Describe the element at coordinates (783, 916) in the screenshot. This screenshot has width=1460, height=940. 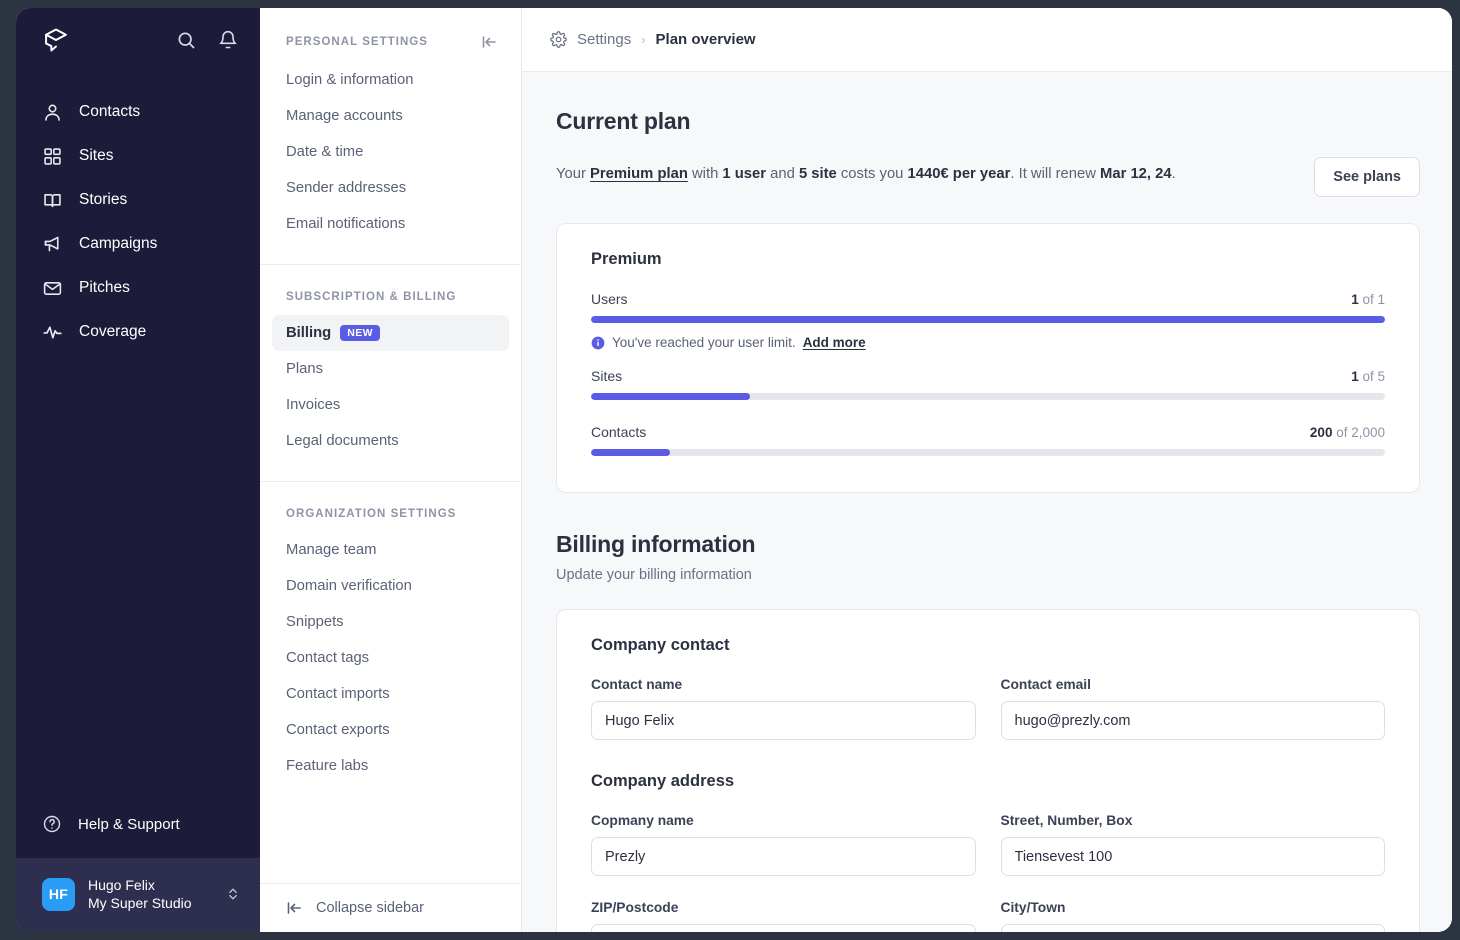
I see `field-zip: ZIP/Postcode` at that location.